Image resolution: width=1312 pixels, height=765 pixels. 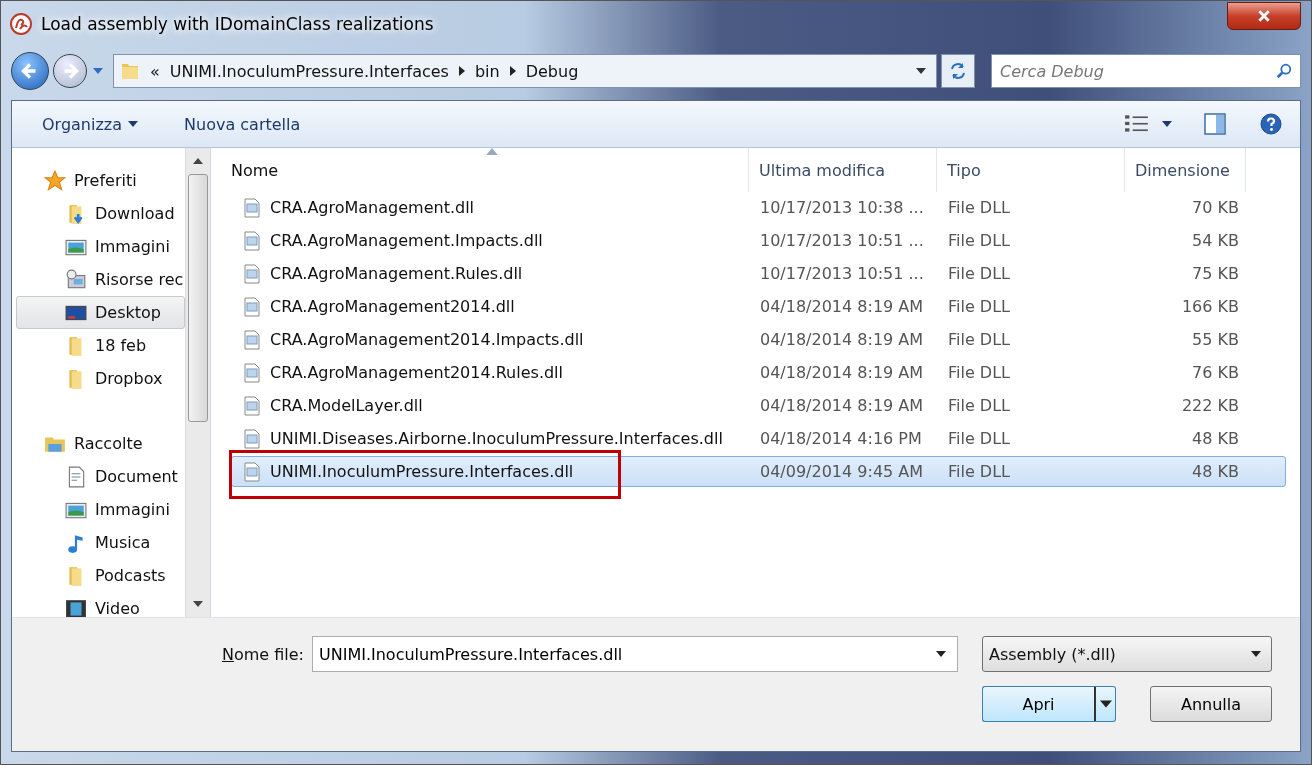 I want to click on sidebar-item: Document, so click(x=100, y=476).